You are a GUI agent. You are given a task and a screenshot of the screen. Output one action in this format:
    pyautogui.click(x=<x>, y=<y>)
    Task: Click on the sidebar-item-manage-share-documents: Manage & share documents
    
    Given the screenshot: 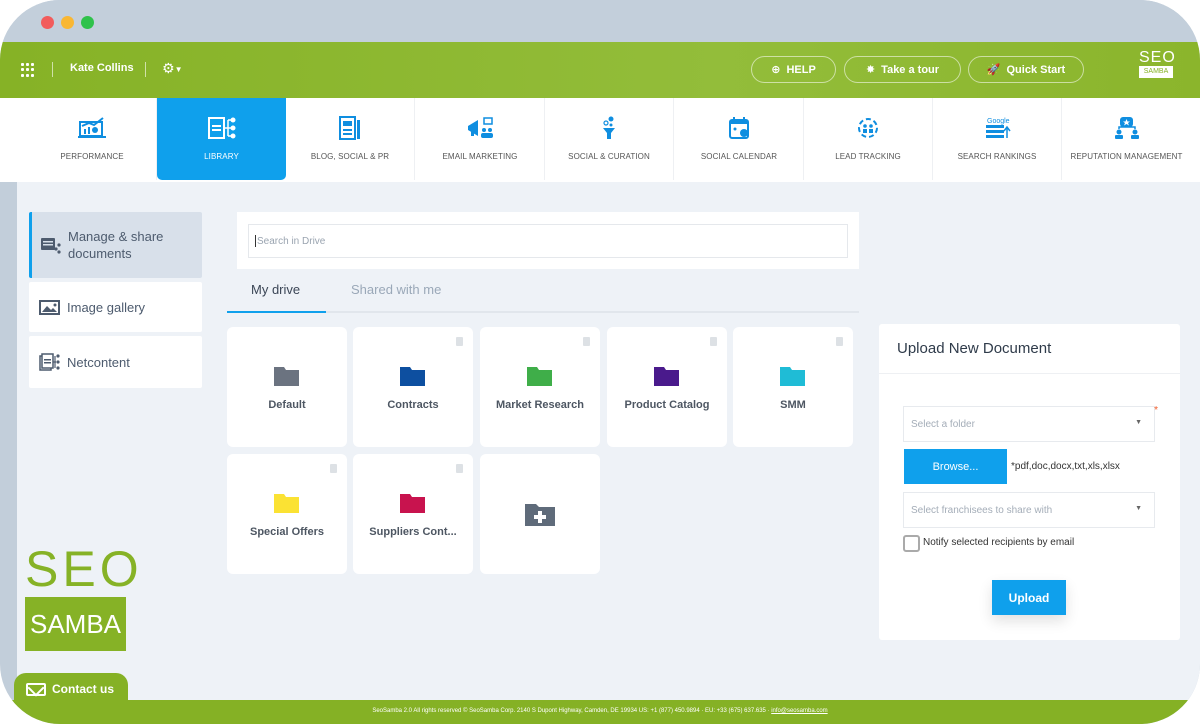 What is the action you would take?
    pyautogui.click(x=115, y=245)
    